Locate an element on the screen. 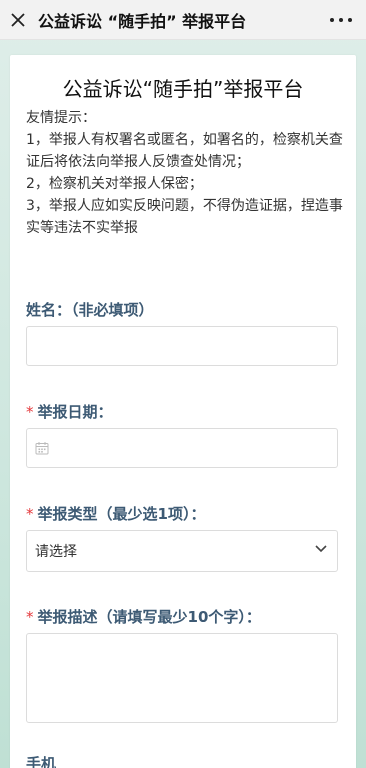  tip-item: 3，举报人应如实反映问题，不得伪造证据，捏造事实等违法不实举报 is located at coordinates (184, 217).